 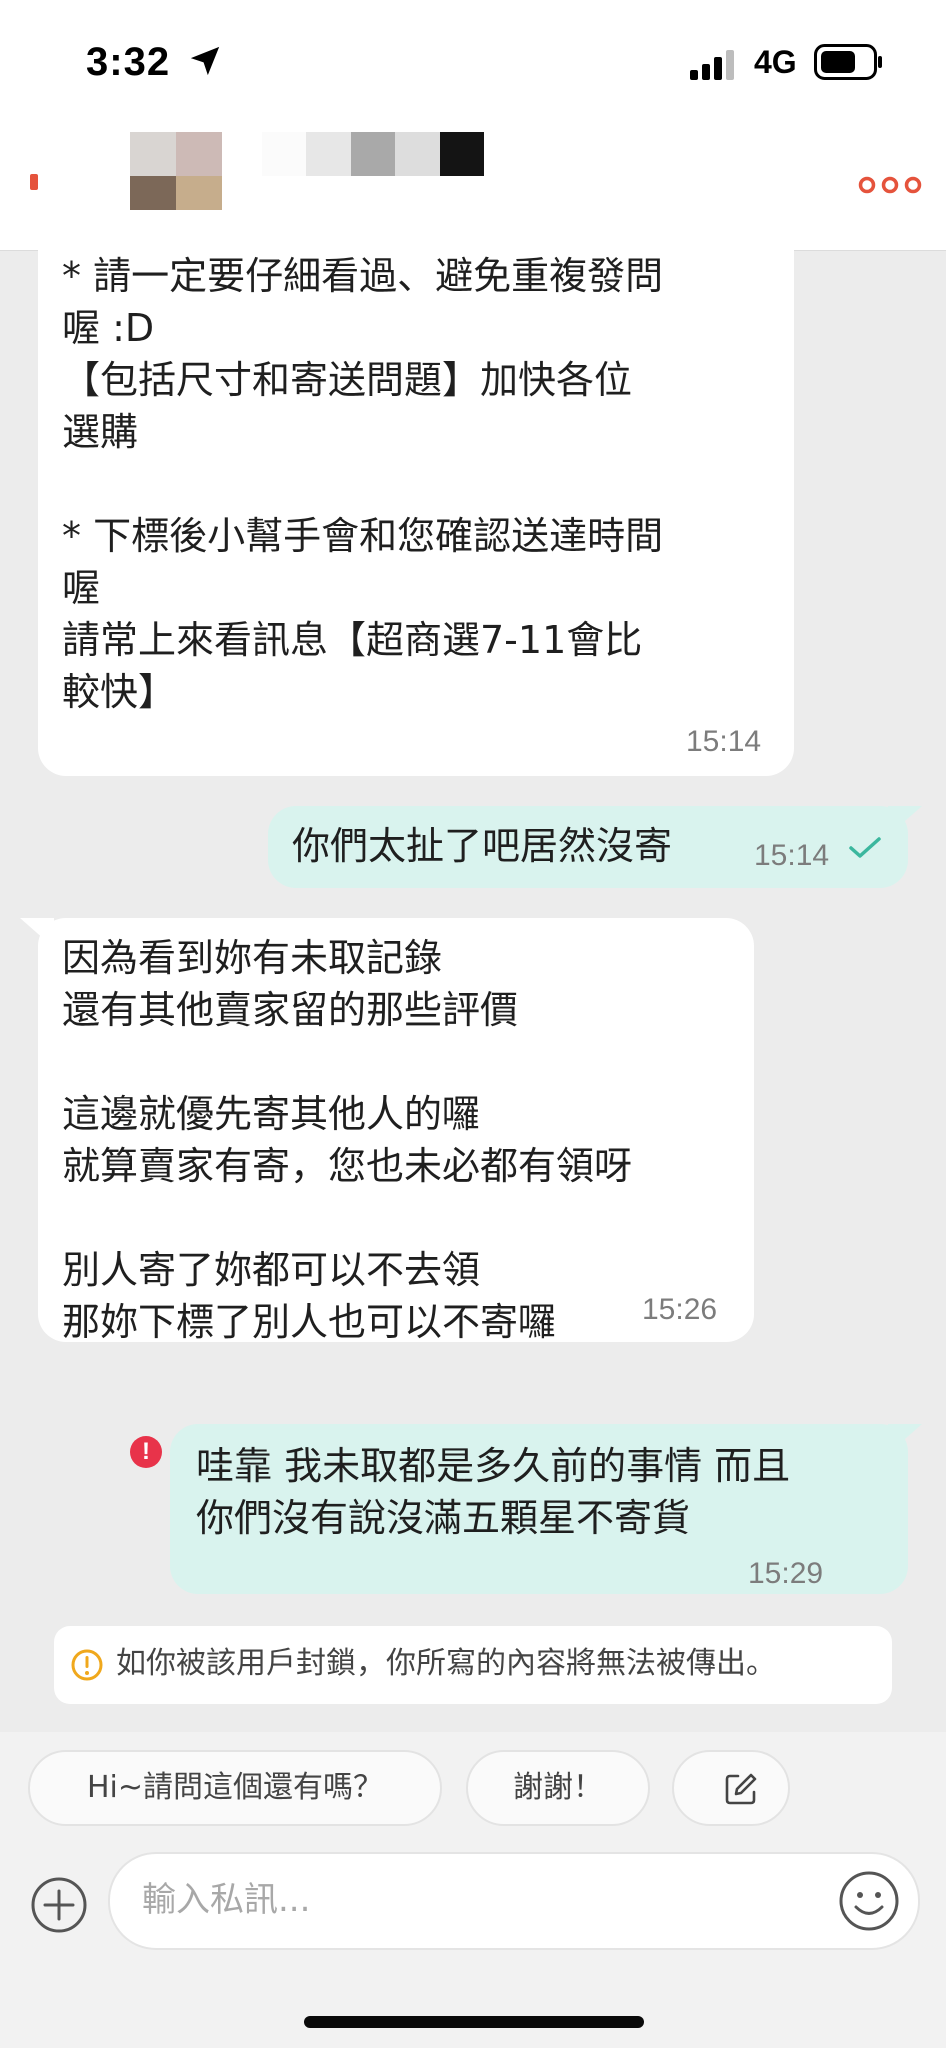 I want to click on contact-name-blurred, so click(x=373, y=154).